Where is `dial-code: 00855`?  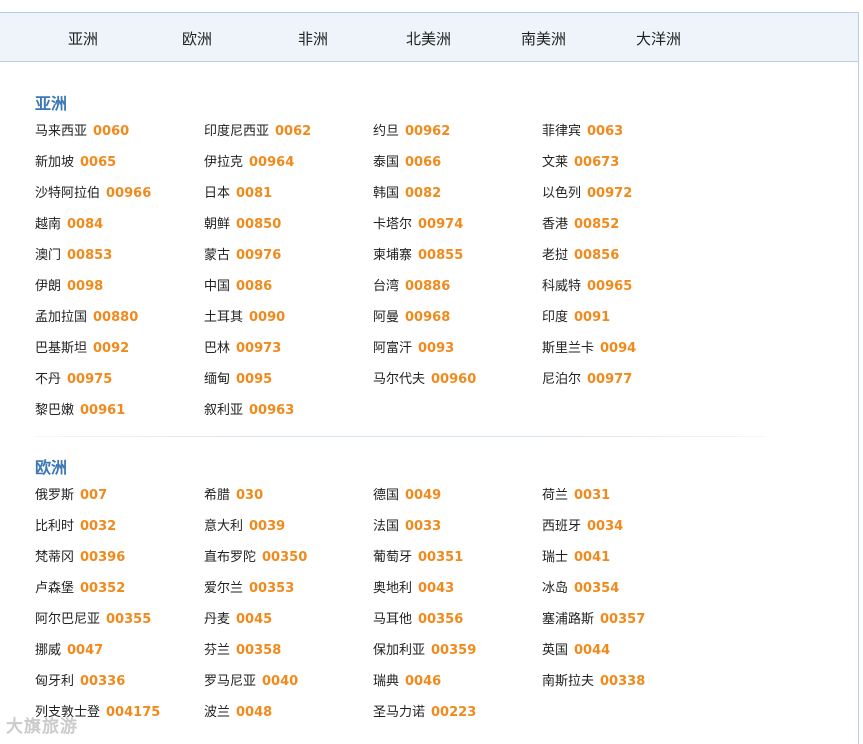 dial-code: 00855 is located at coordinates (441, 255).